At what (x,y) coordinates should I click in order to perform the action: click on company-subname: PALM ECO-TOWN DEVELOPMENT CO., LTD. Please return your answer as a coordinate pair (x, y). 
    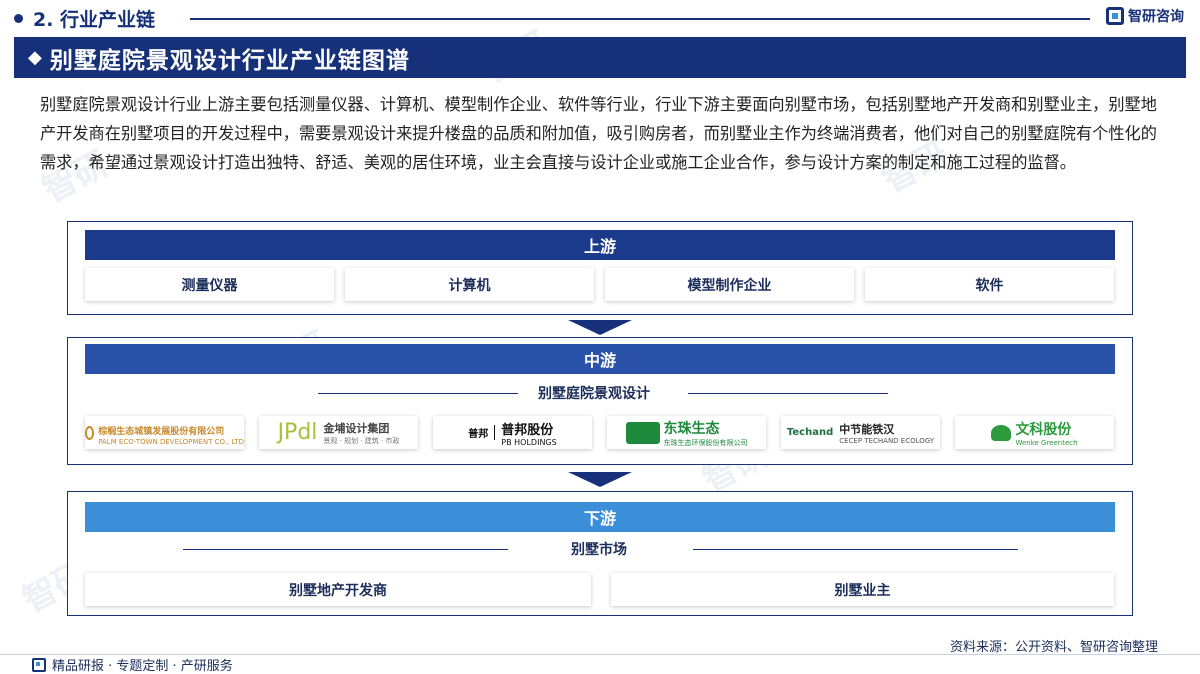
    Looking at the image, I should click on (171, 442).